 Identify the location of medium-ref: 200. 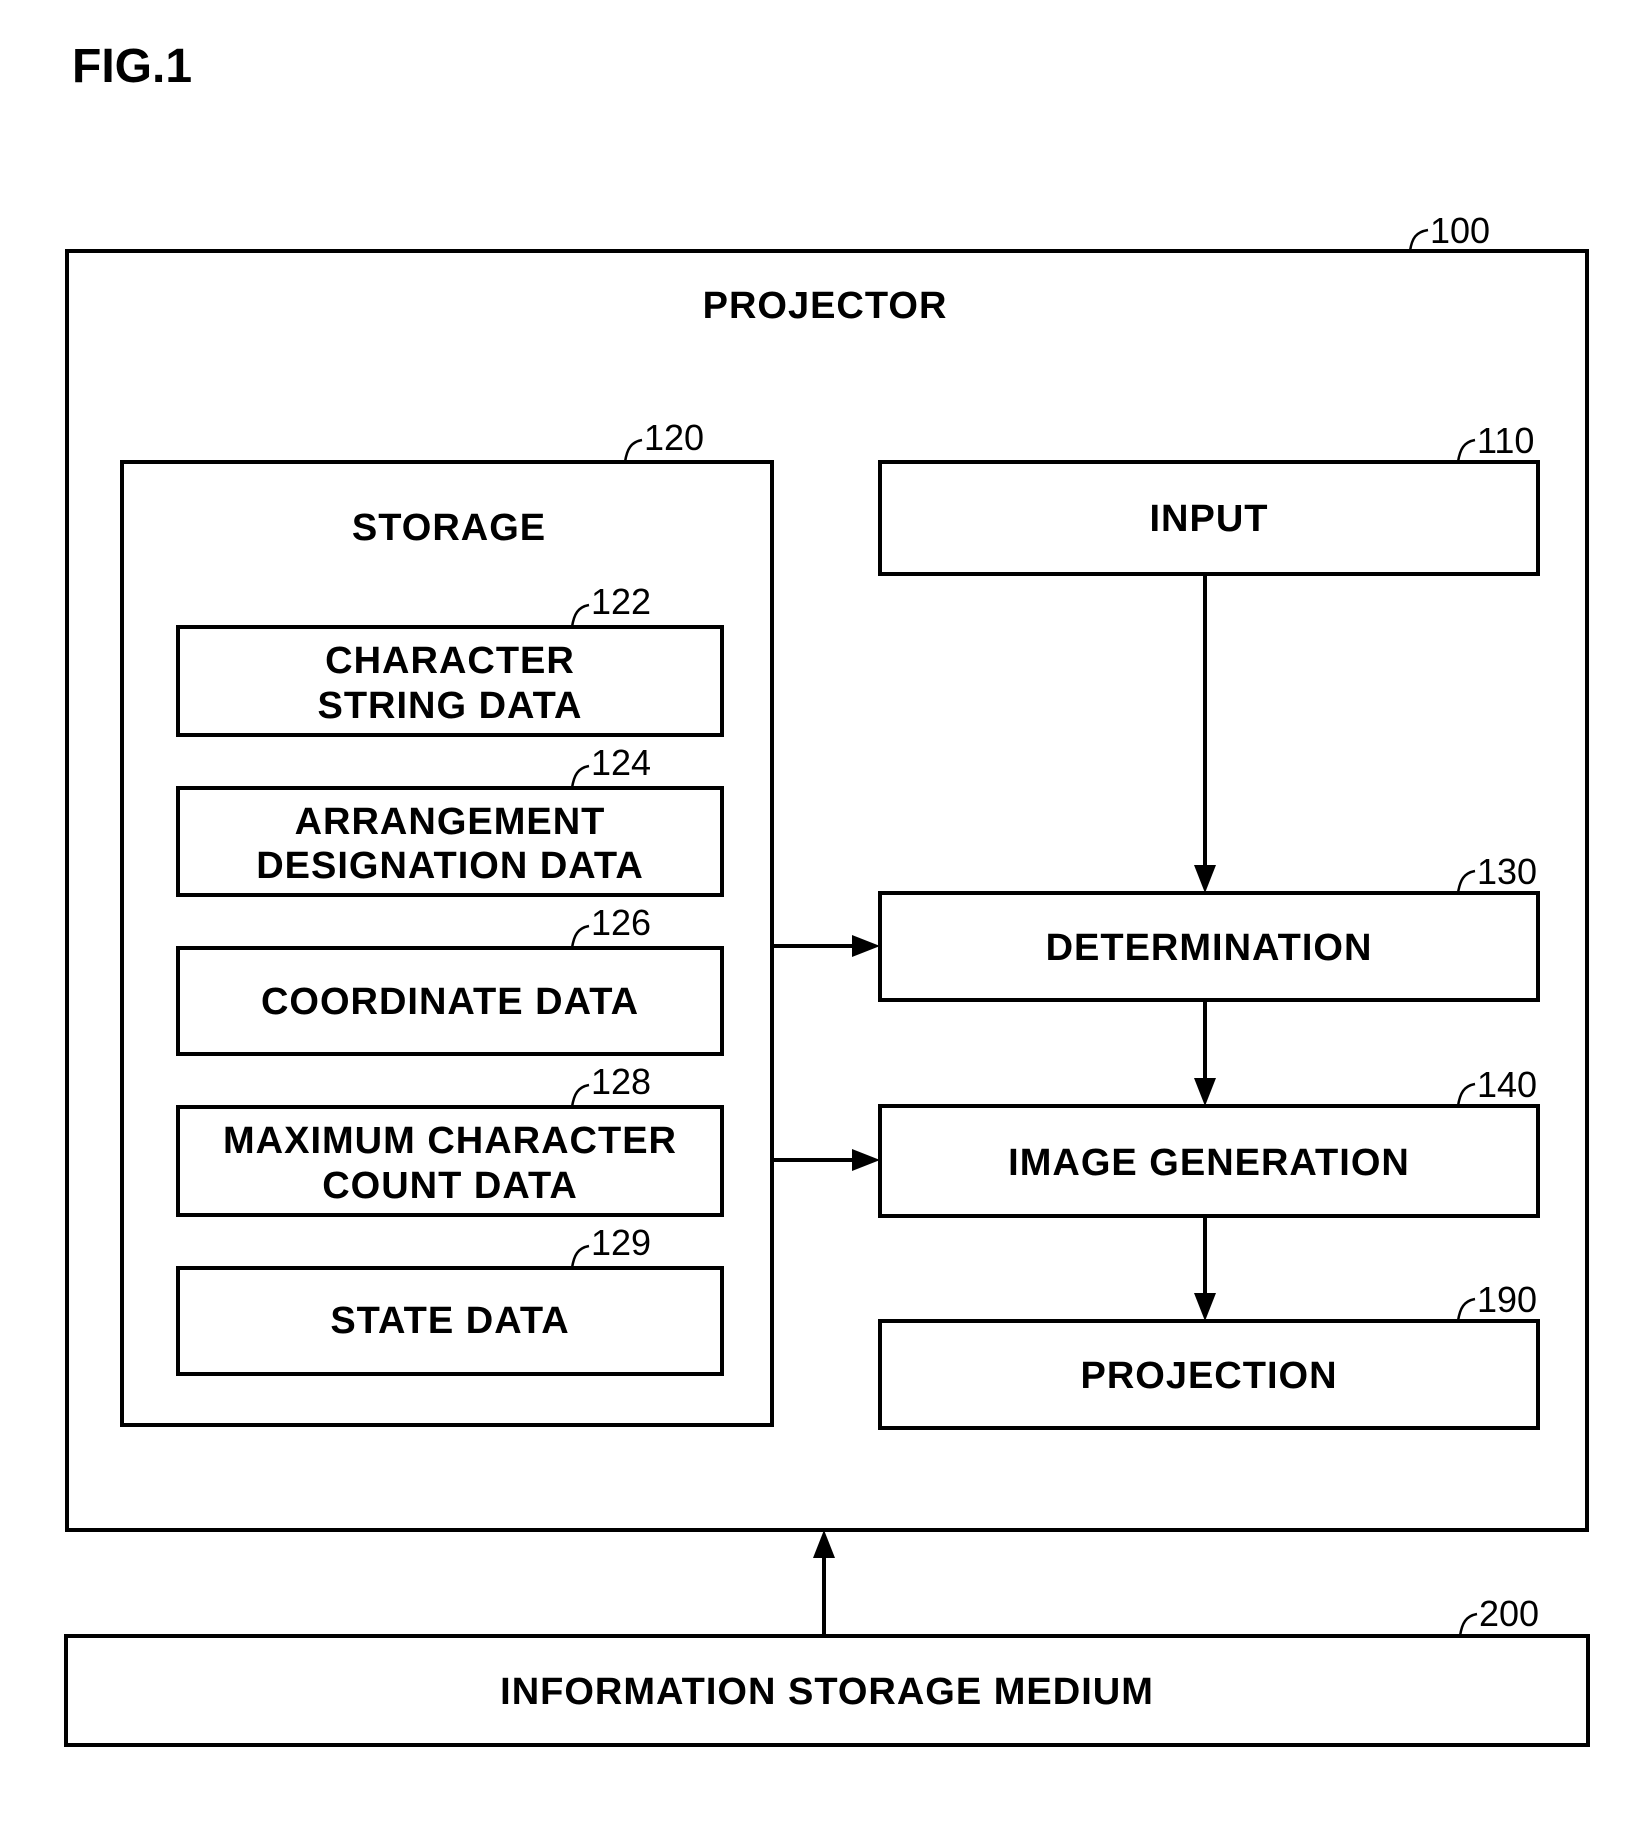
(1509, 1613).